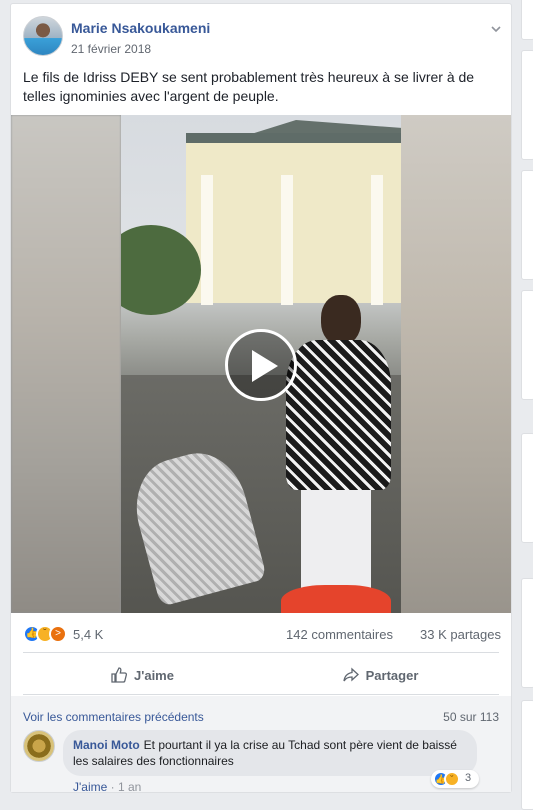 Image resolution: width=533 pixels, height=810 pixels. What do you see at coordinates (119, 675) in the screenshot?
I see `thumbs-up-icon` at bounding box center [119, 675].